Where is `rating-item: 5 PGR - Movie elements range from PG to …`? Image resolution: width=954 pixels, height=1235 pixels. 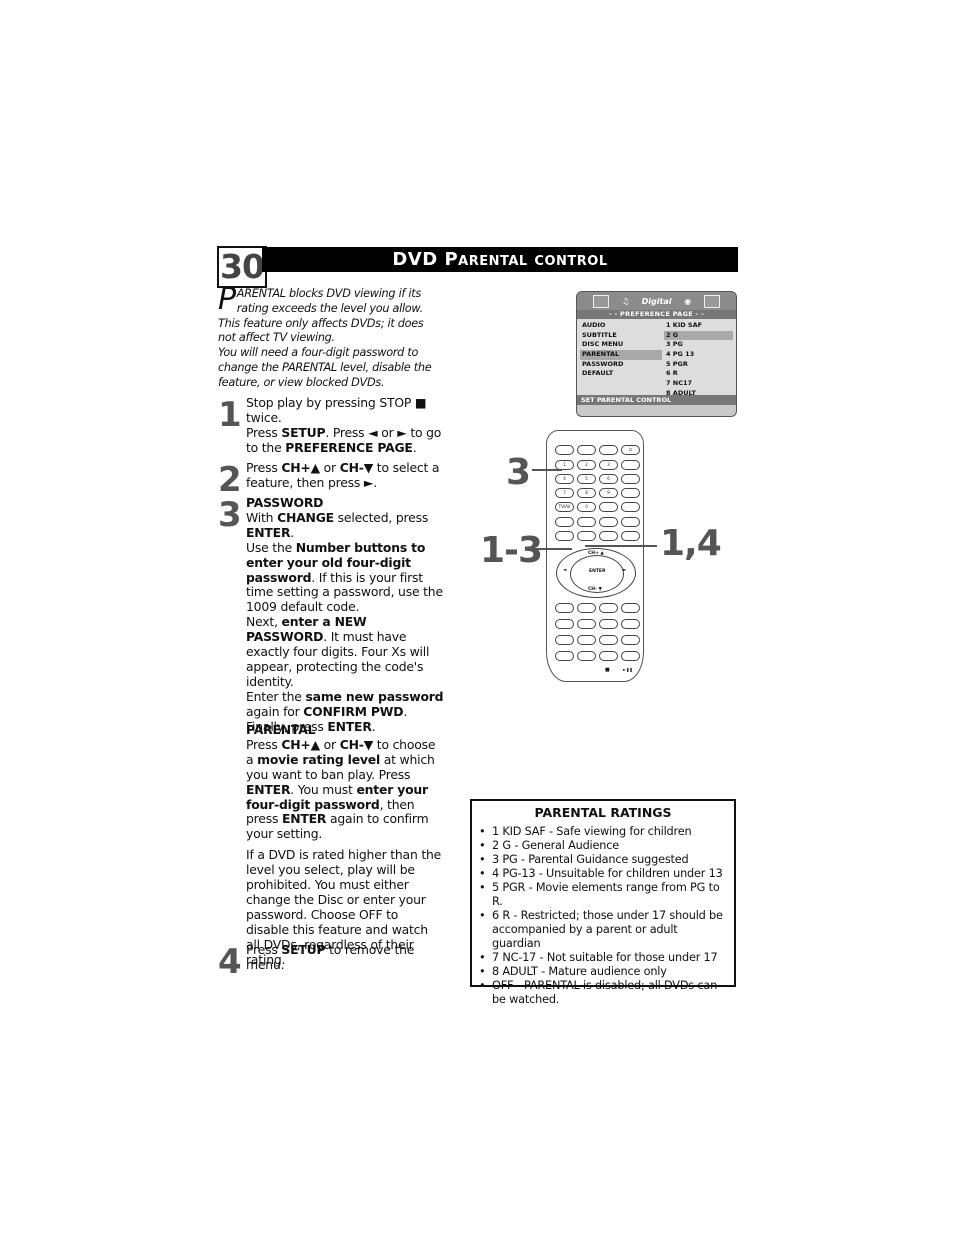
rating-item: 5 PGR - Movie elements range from PG to … is located at coordinates (603, 895).